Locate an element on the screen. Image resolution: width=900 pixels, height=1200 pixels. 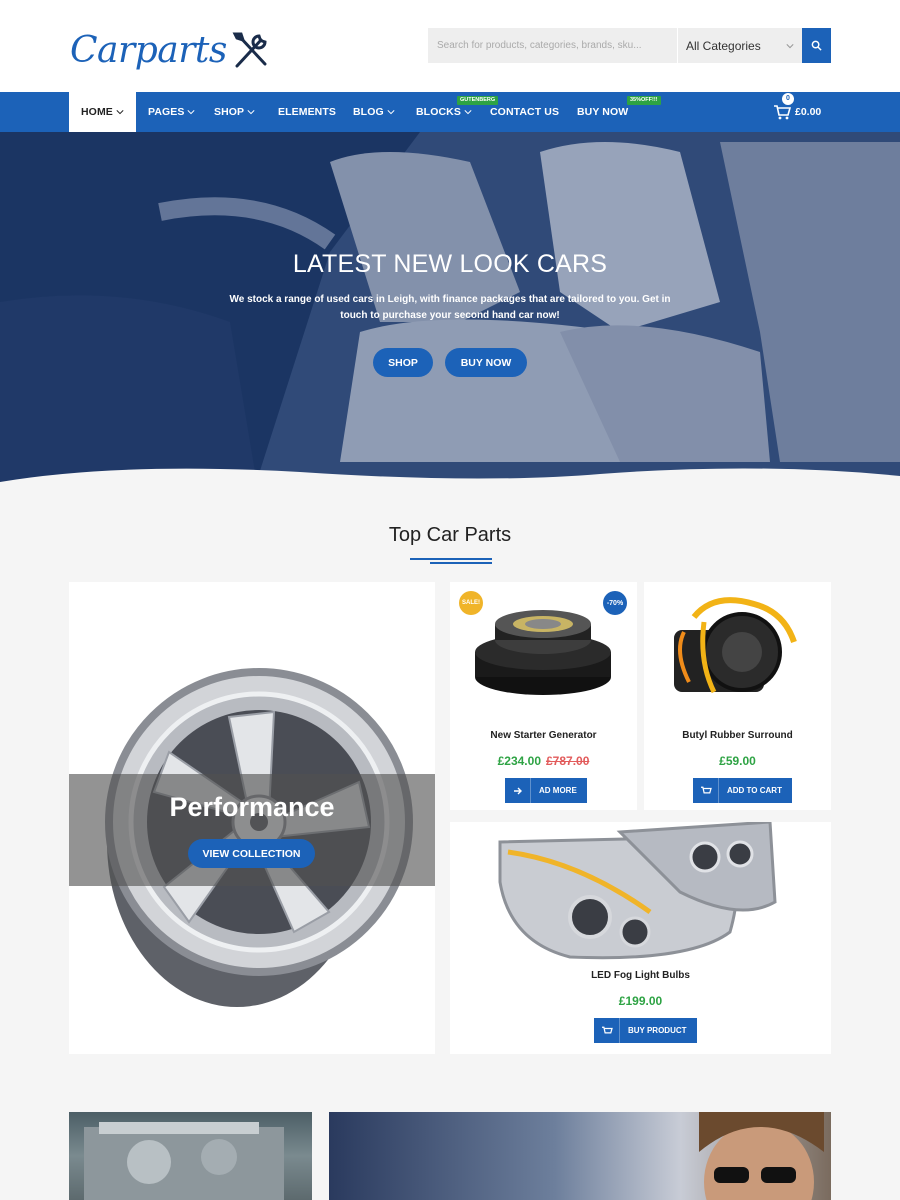
nav-item-label: Contact Us is located at coordinates (525, 112).